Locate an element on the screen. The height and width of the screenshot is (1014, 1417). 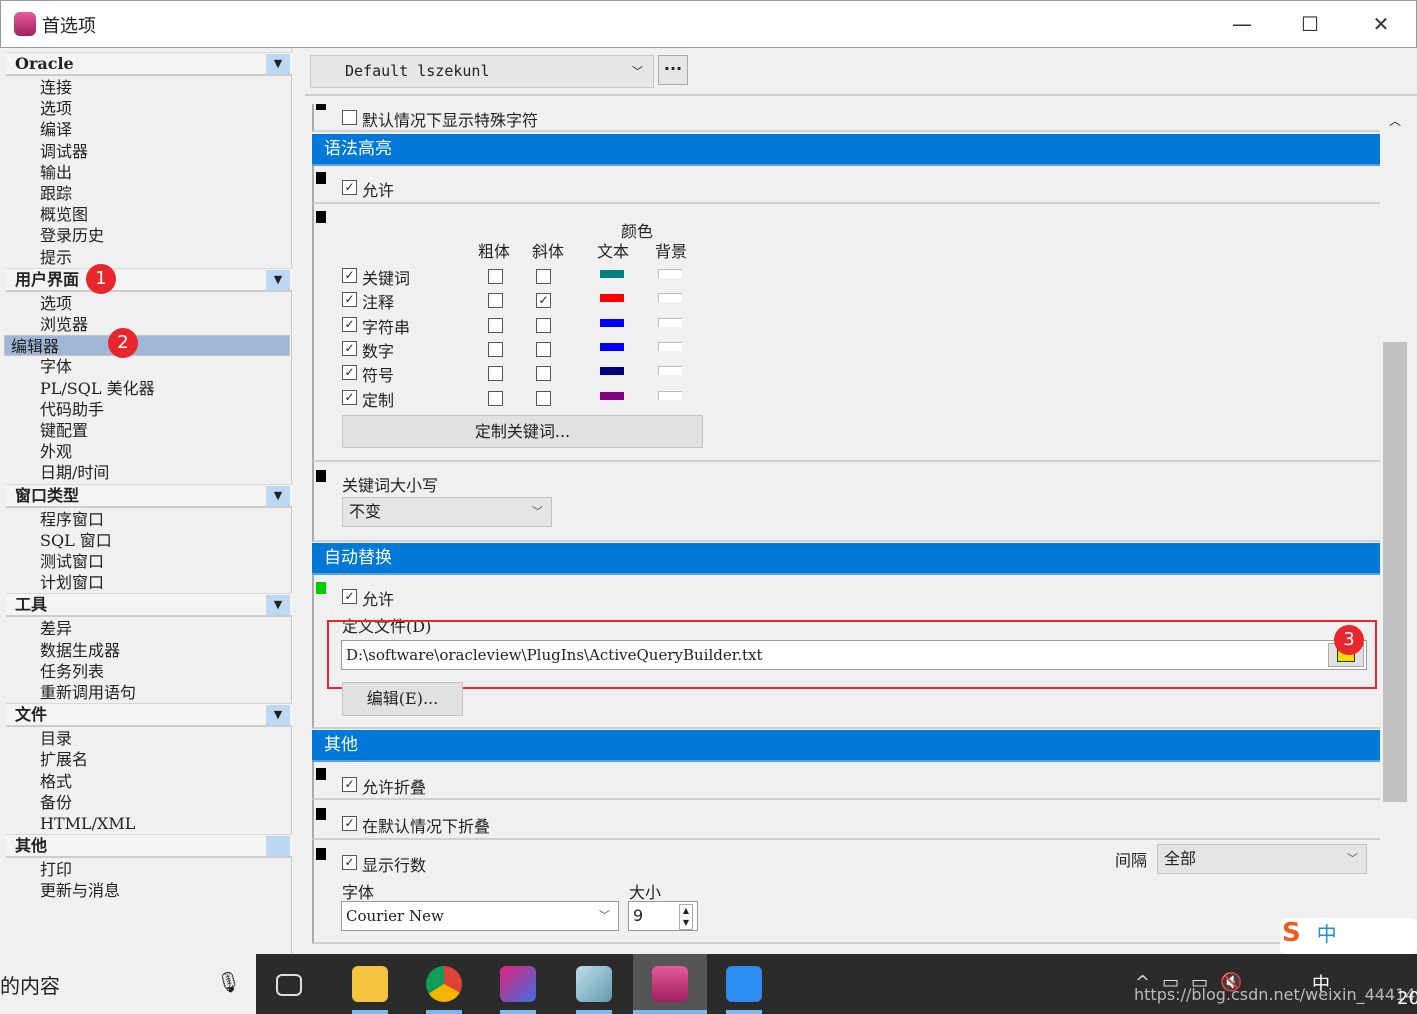
profile-more-button: ··· is located at coordinates (673, 70).